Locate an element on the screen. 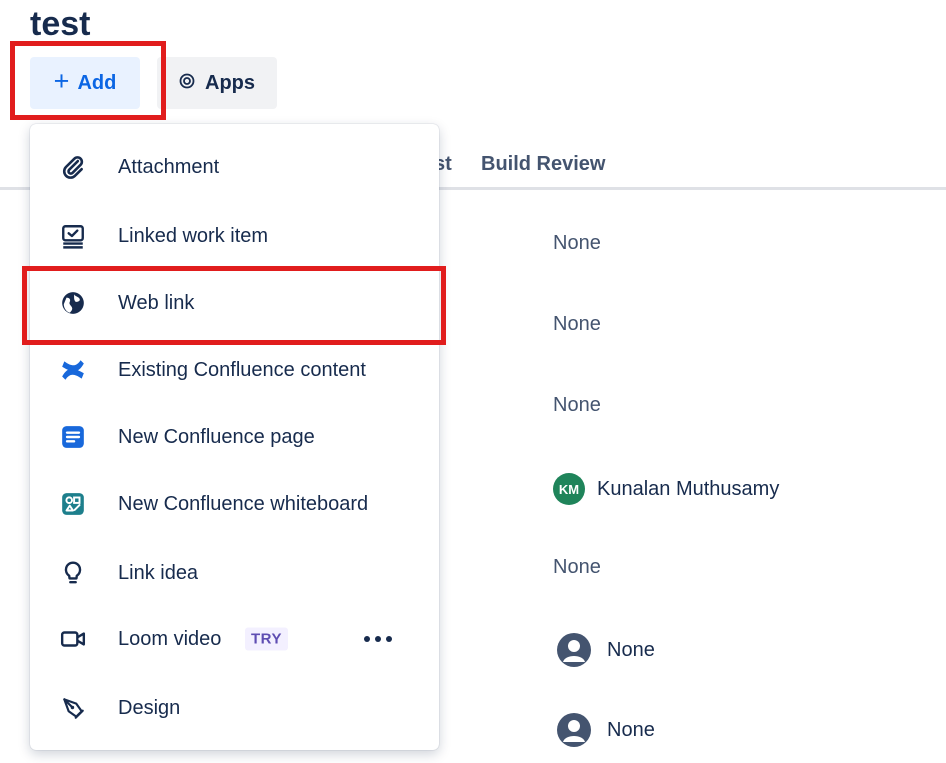 This screenshot has height=763, width=946. menu-item-label: Attachment is located at coordinates (169, 166).